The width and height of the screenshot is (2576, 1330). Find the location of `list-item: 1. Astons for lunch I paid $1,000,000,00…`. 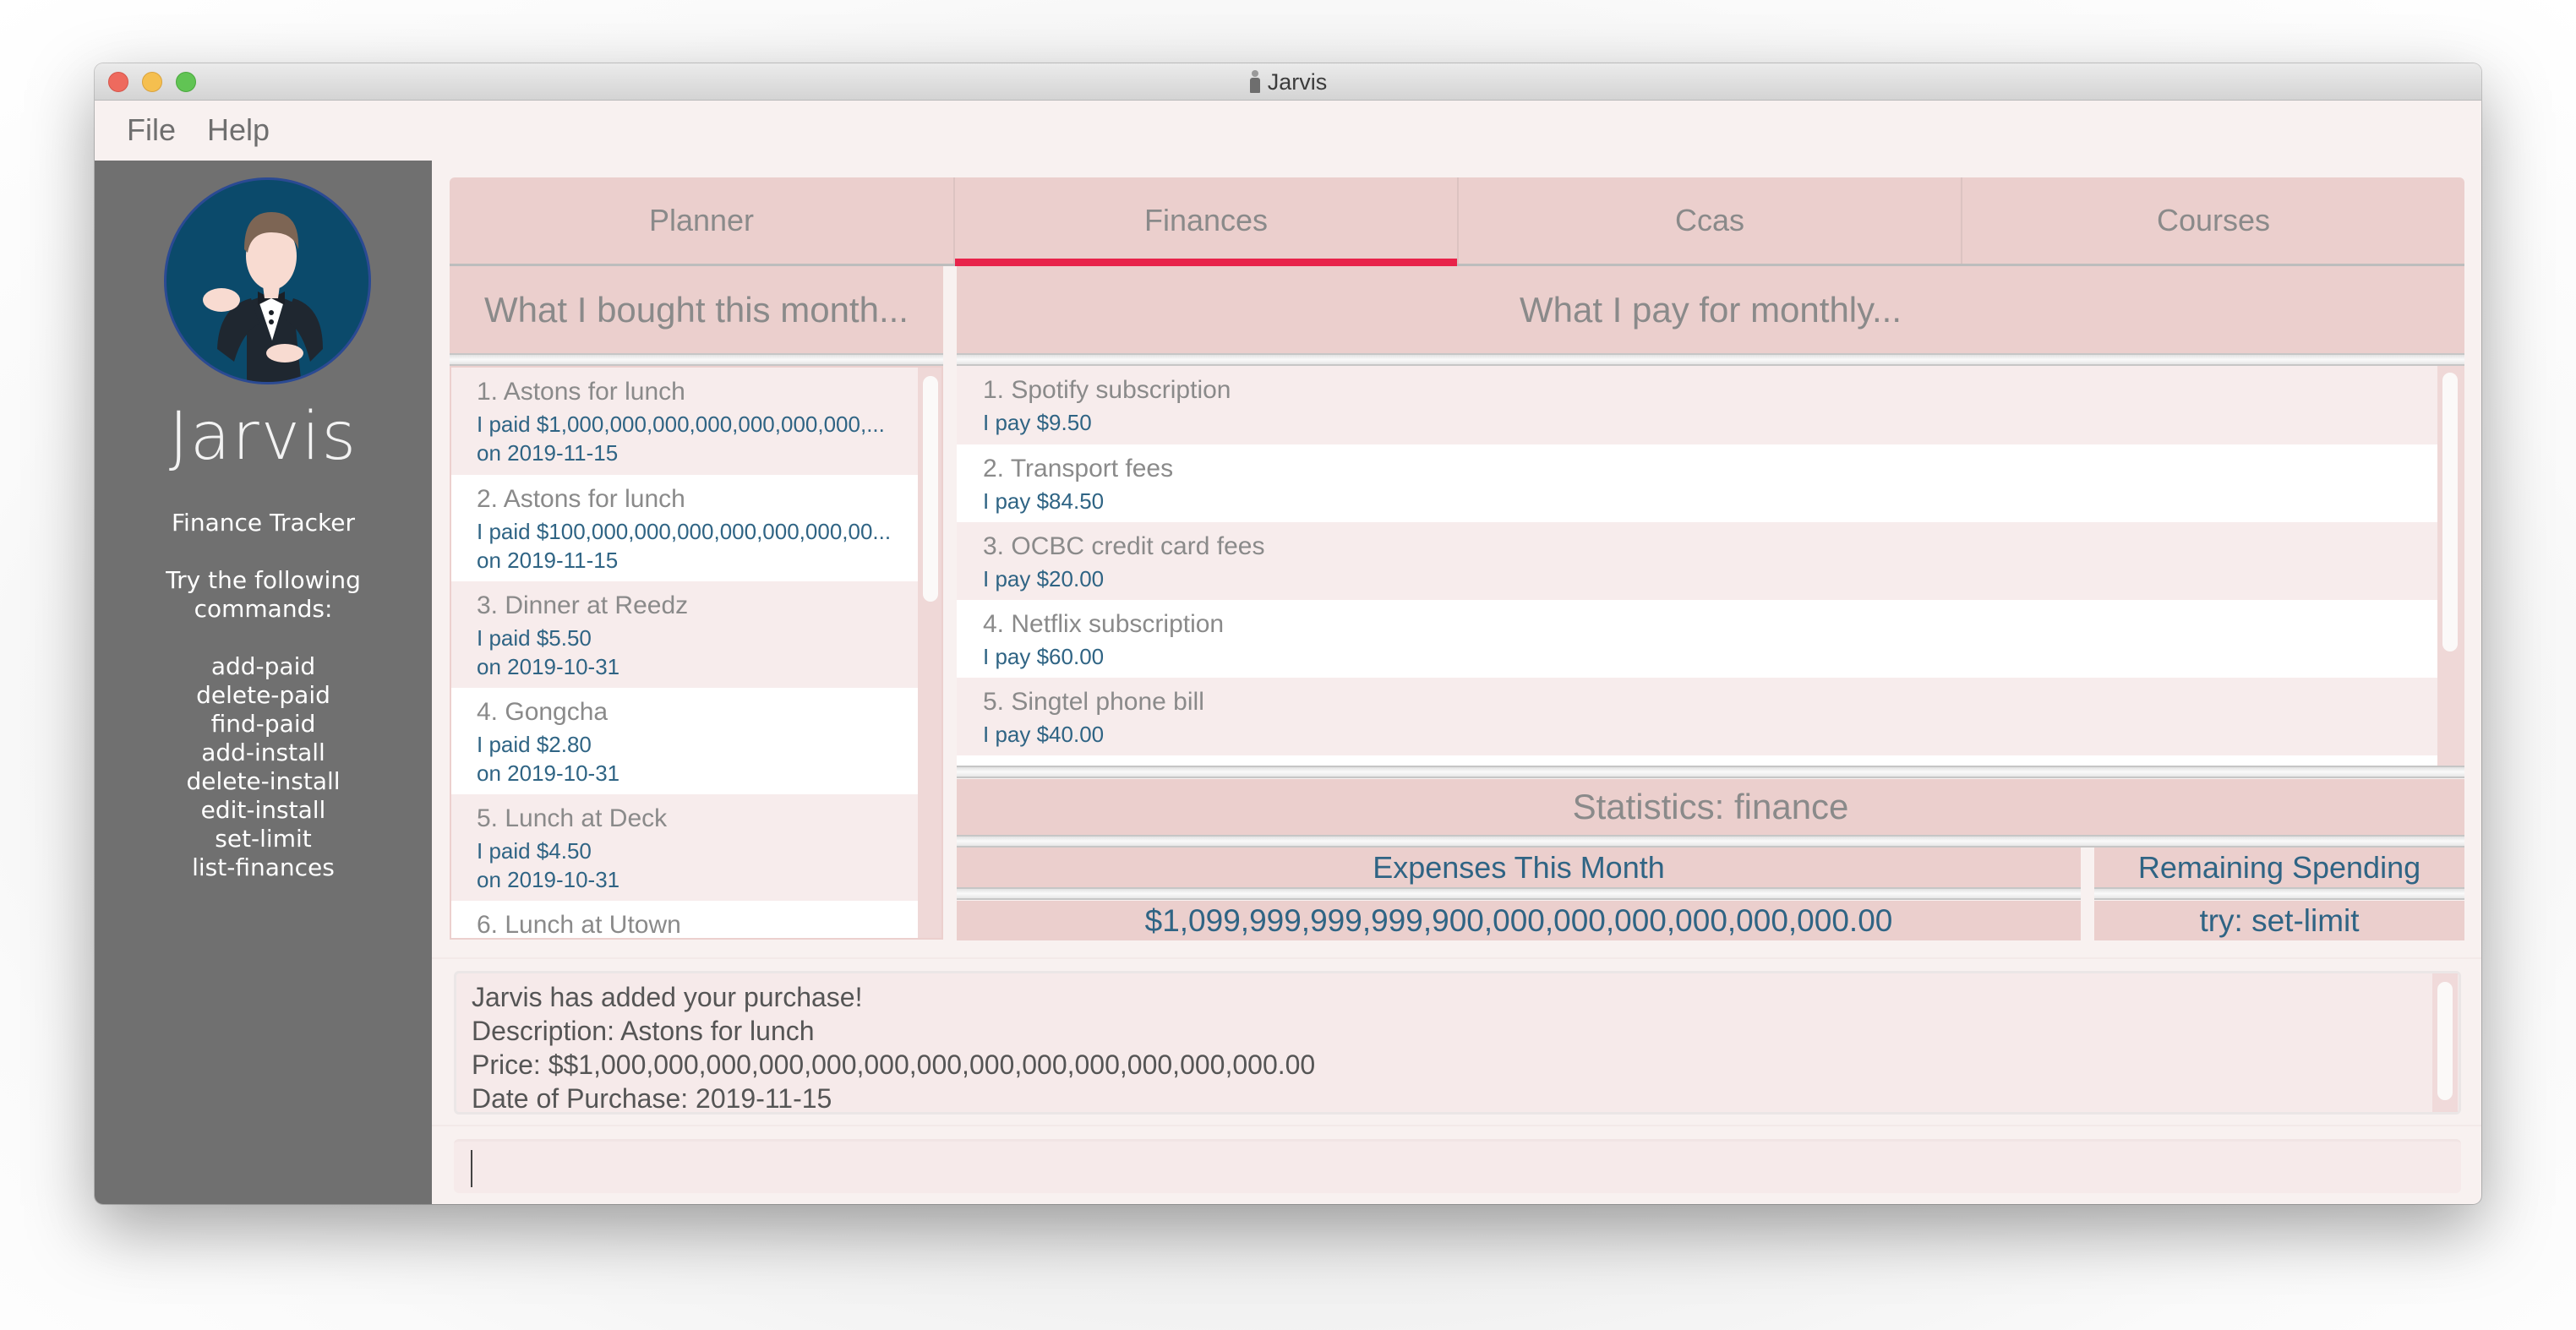

list-item: 1. Astons for lunch I paid $1,000,000,00… is located at coordinates (696, 421).